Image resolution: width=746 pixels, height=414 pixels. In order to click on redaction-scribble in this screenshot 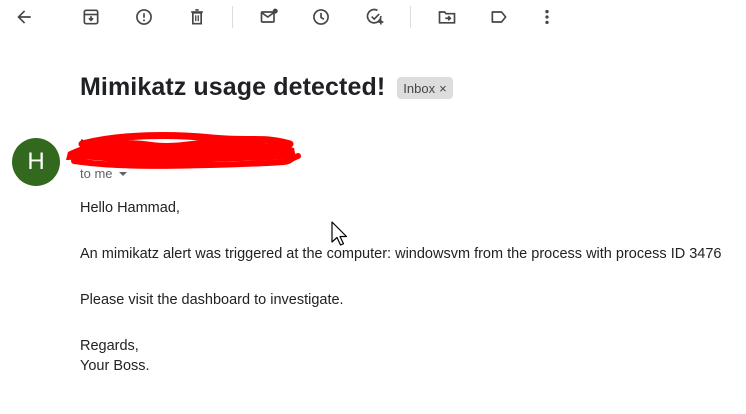, I will do `click(183, 150)`.